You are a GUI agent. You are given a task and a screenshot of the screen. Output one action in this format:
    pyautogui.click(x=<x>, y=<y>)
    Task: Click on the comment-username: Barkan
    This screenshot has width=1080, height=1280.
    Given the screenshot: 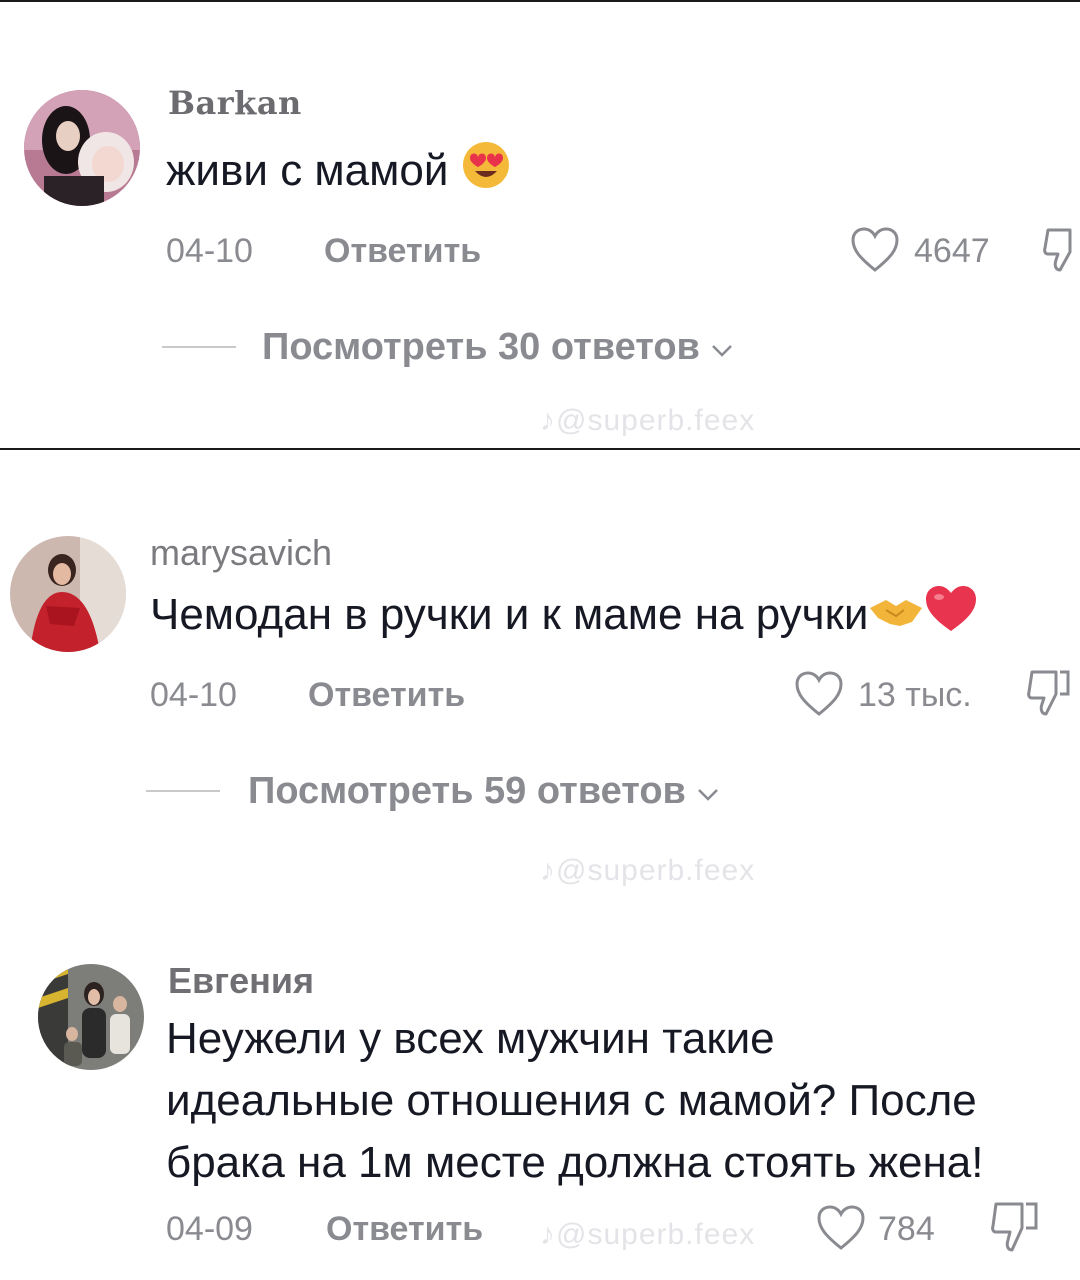 What is the action you would take?
    pyautogui.click(x=235, y=103)
    